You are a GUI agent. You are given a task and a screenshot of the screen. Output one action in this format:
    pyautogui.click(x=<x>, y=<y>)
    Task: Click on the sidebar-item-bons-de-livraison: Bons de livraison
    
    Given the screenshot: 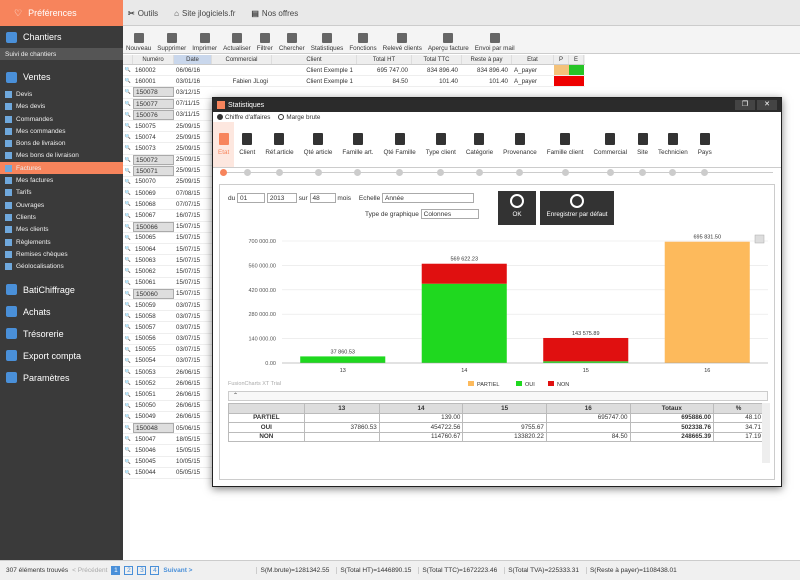 What is the action you would take?
    pyautogui.click(x=61, y=143)
    